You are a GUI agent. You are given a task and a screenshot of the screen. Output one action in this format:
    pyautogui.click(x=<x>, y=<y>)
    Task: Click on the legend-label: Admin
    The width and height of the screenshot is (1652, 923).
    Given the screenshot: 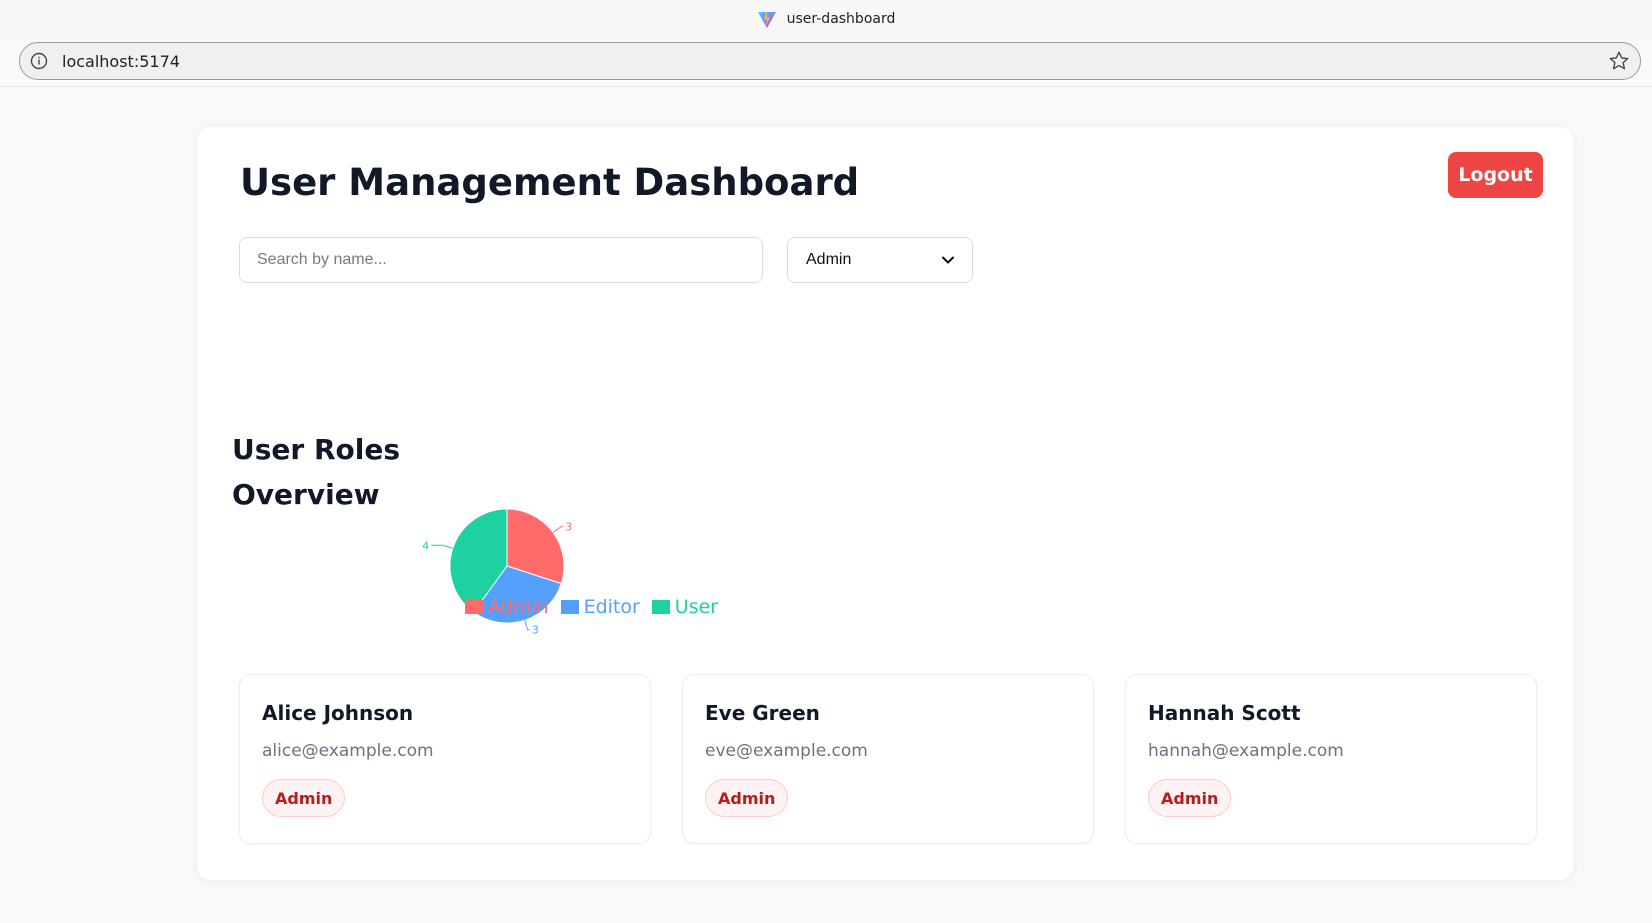 What is the action you would take?
    pyautogui.click(x=518, y=607)
    